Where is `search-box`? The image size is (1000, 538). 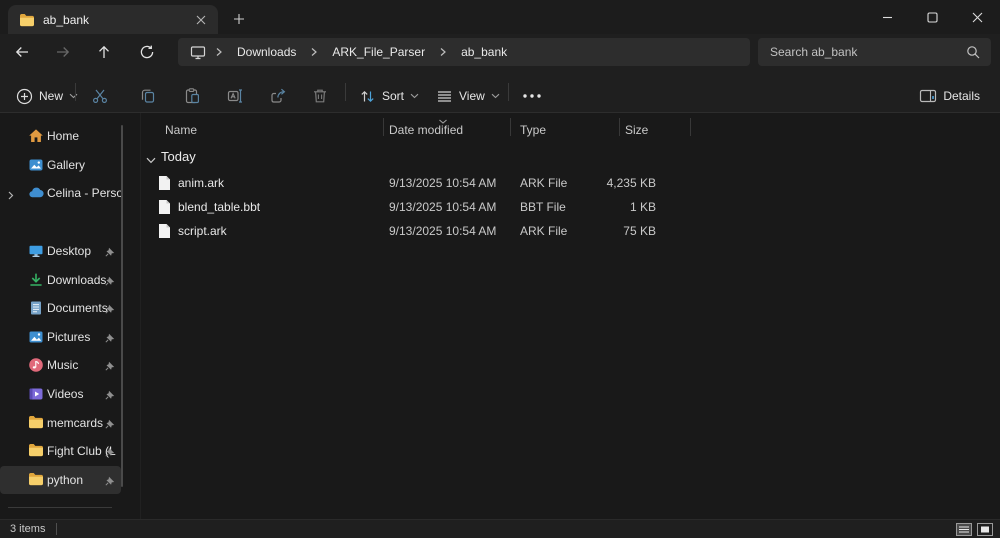 search-box is located at coordinates (874, 52).